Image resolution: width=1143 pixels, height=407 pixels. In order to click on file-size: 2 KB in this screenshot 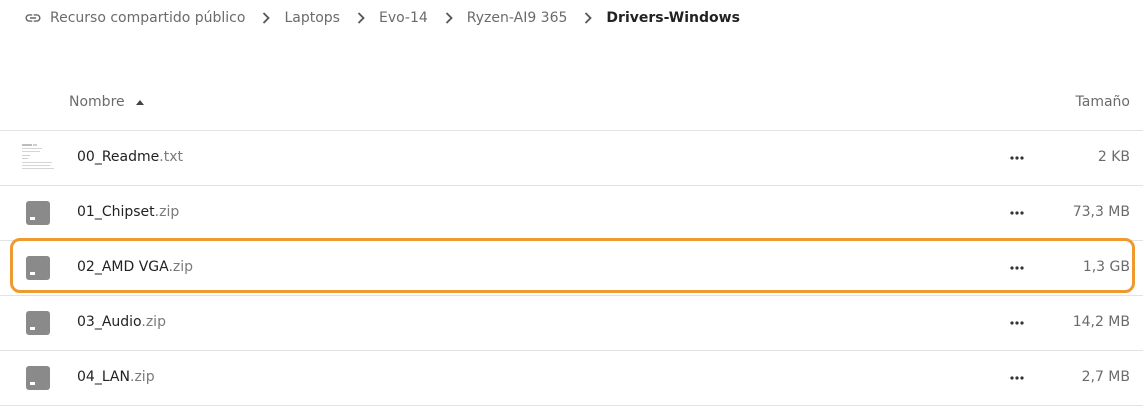, I will do `click(1113, 157)`.